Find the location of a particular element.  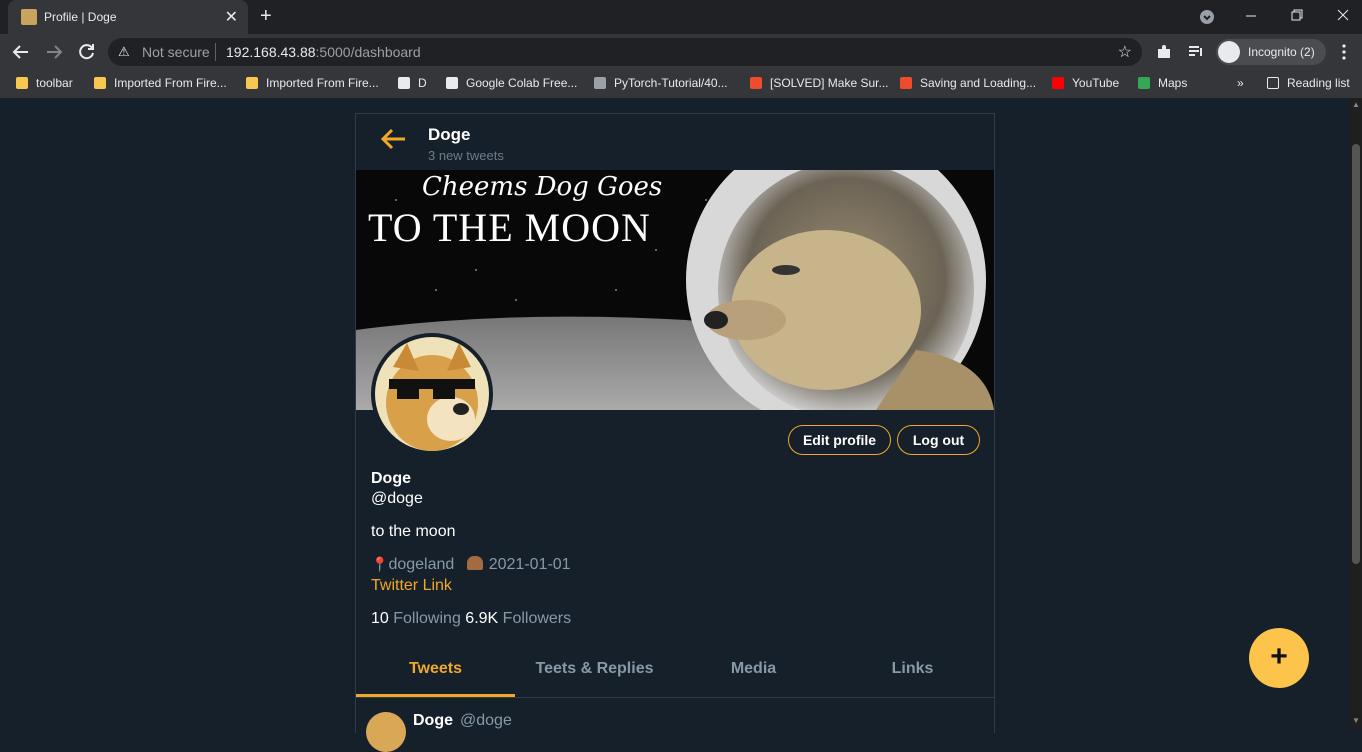

back-arrow-icon is located at coordinates (393, 139).